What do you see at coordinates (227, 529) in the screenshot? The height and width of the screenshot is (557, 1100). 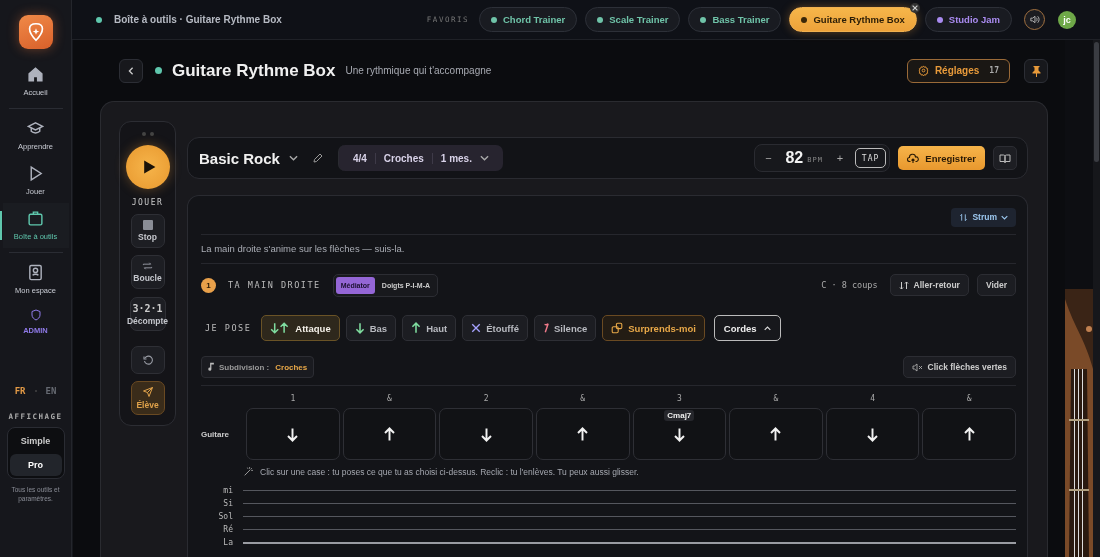 I see `string-label: Ré` at bounding box center [227, 529].